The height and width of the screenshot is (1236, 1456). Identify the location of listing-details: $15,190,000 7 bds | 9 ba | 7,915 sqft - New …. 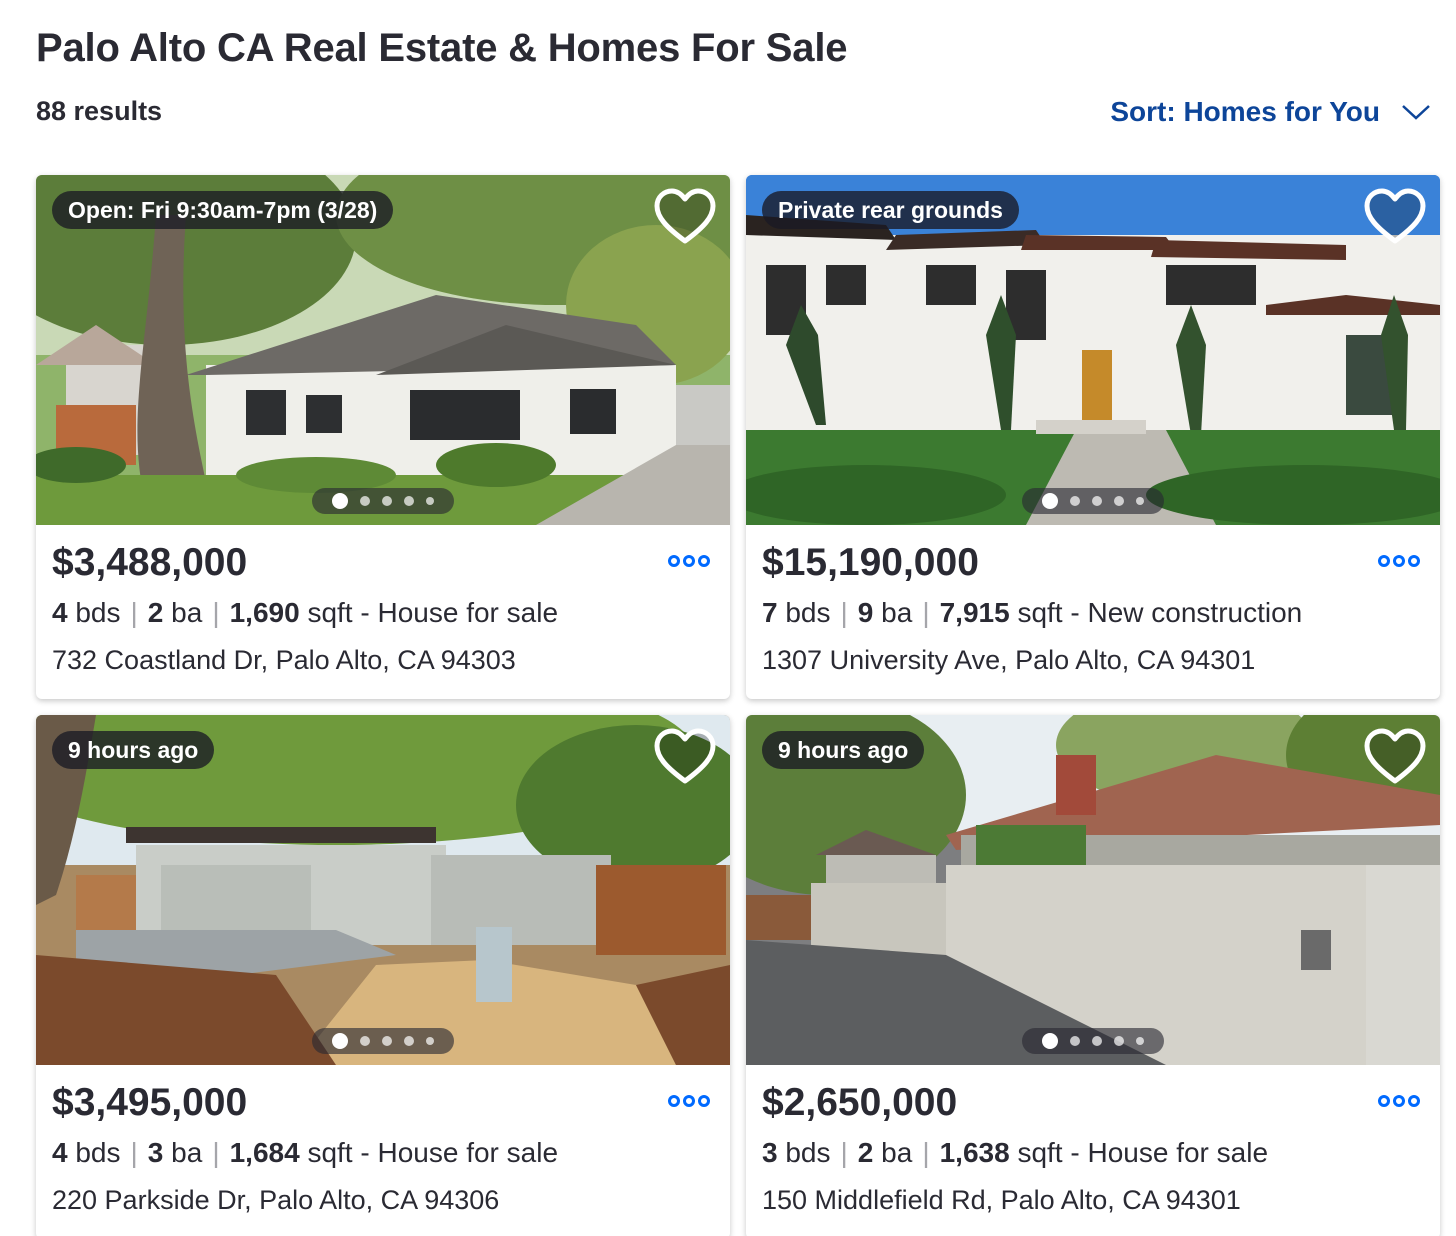
(1093, 612).